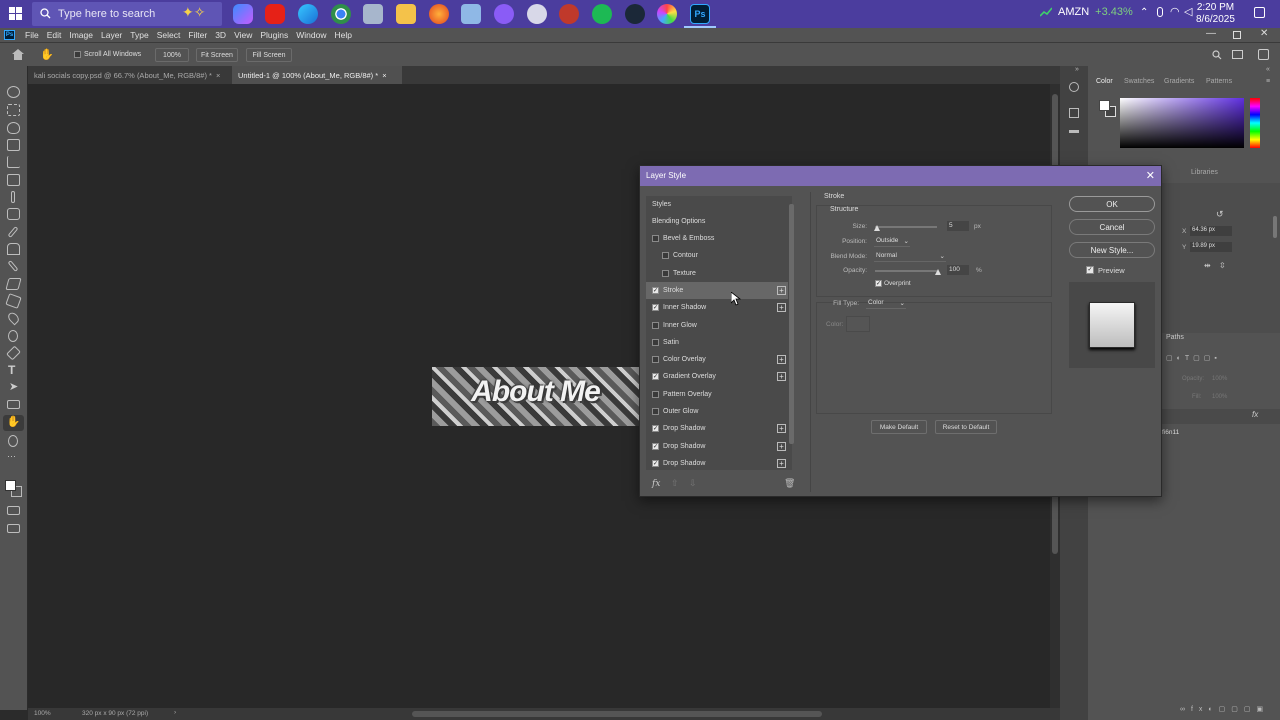 The height and width of the screenshot is (720, 1280). Describe the element at coordinates (617, 714) in the screenshot. I see `horizontal-scroll-thumb` at that location.